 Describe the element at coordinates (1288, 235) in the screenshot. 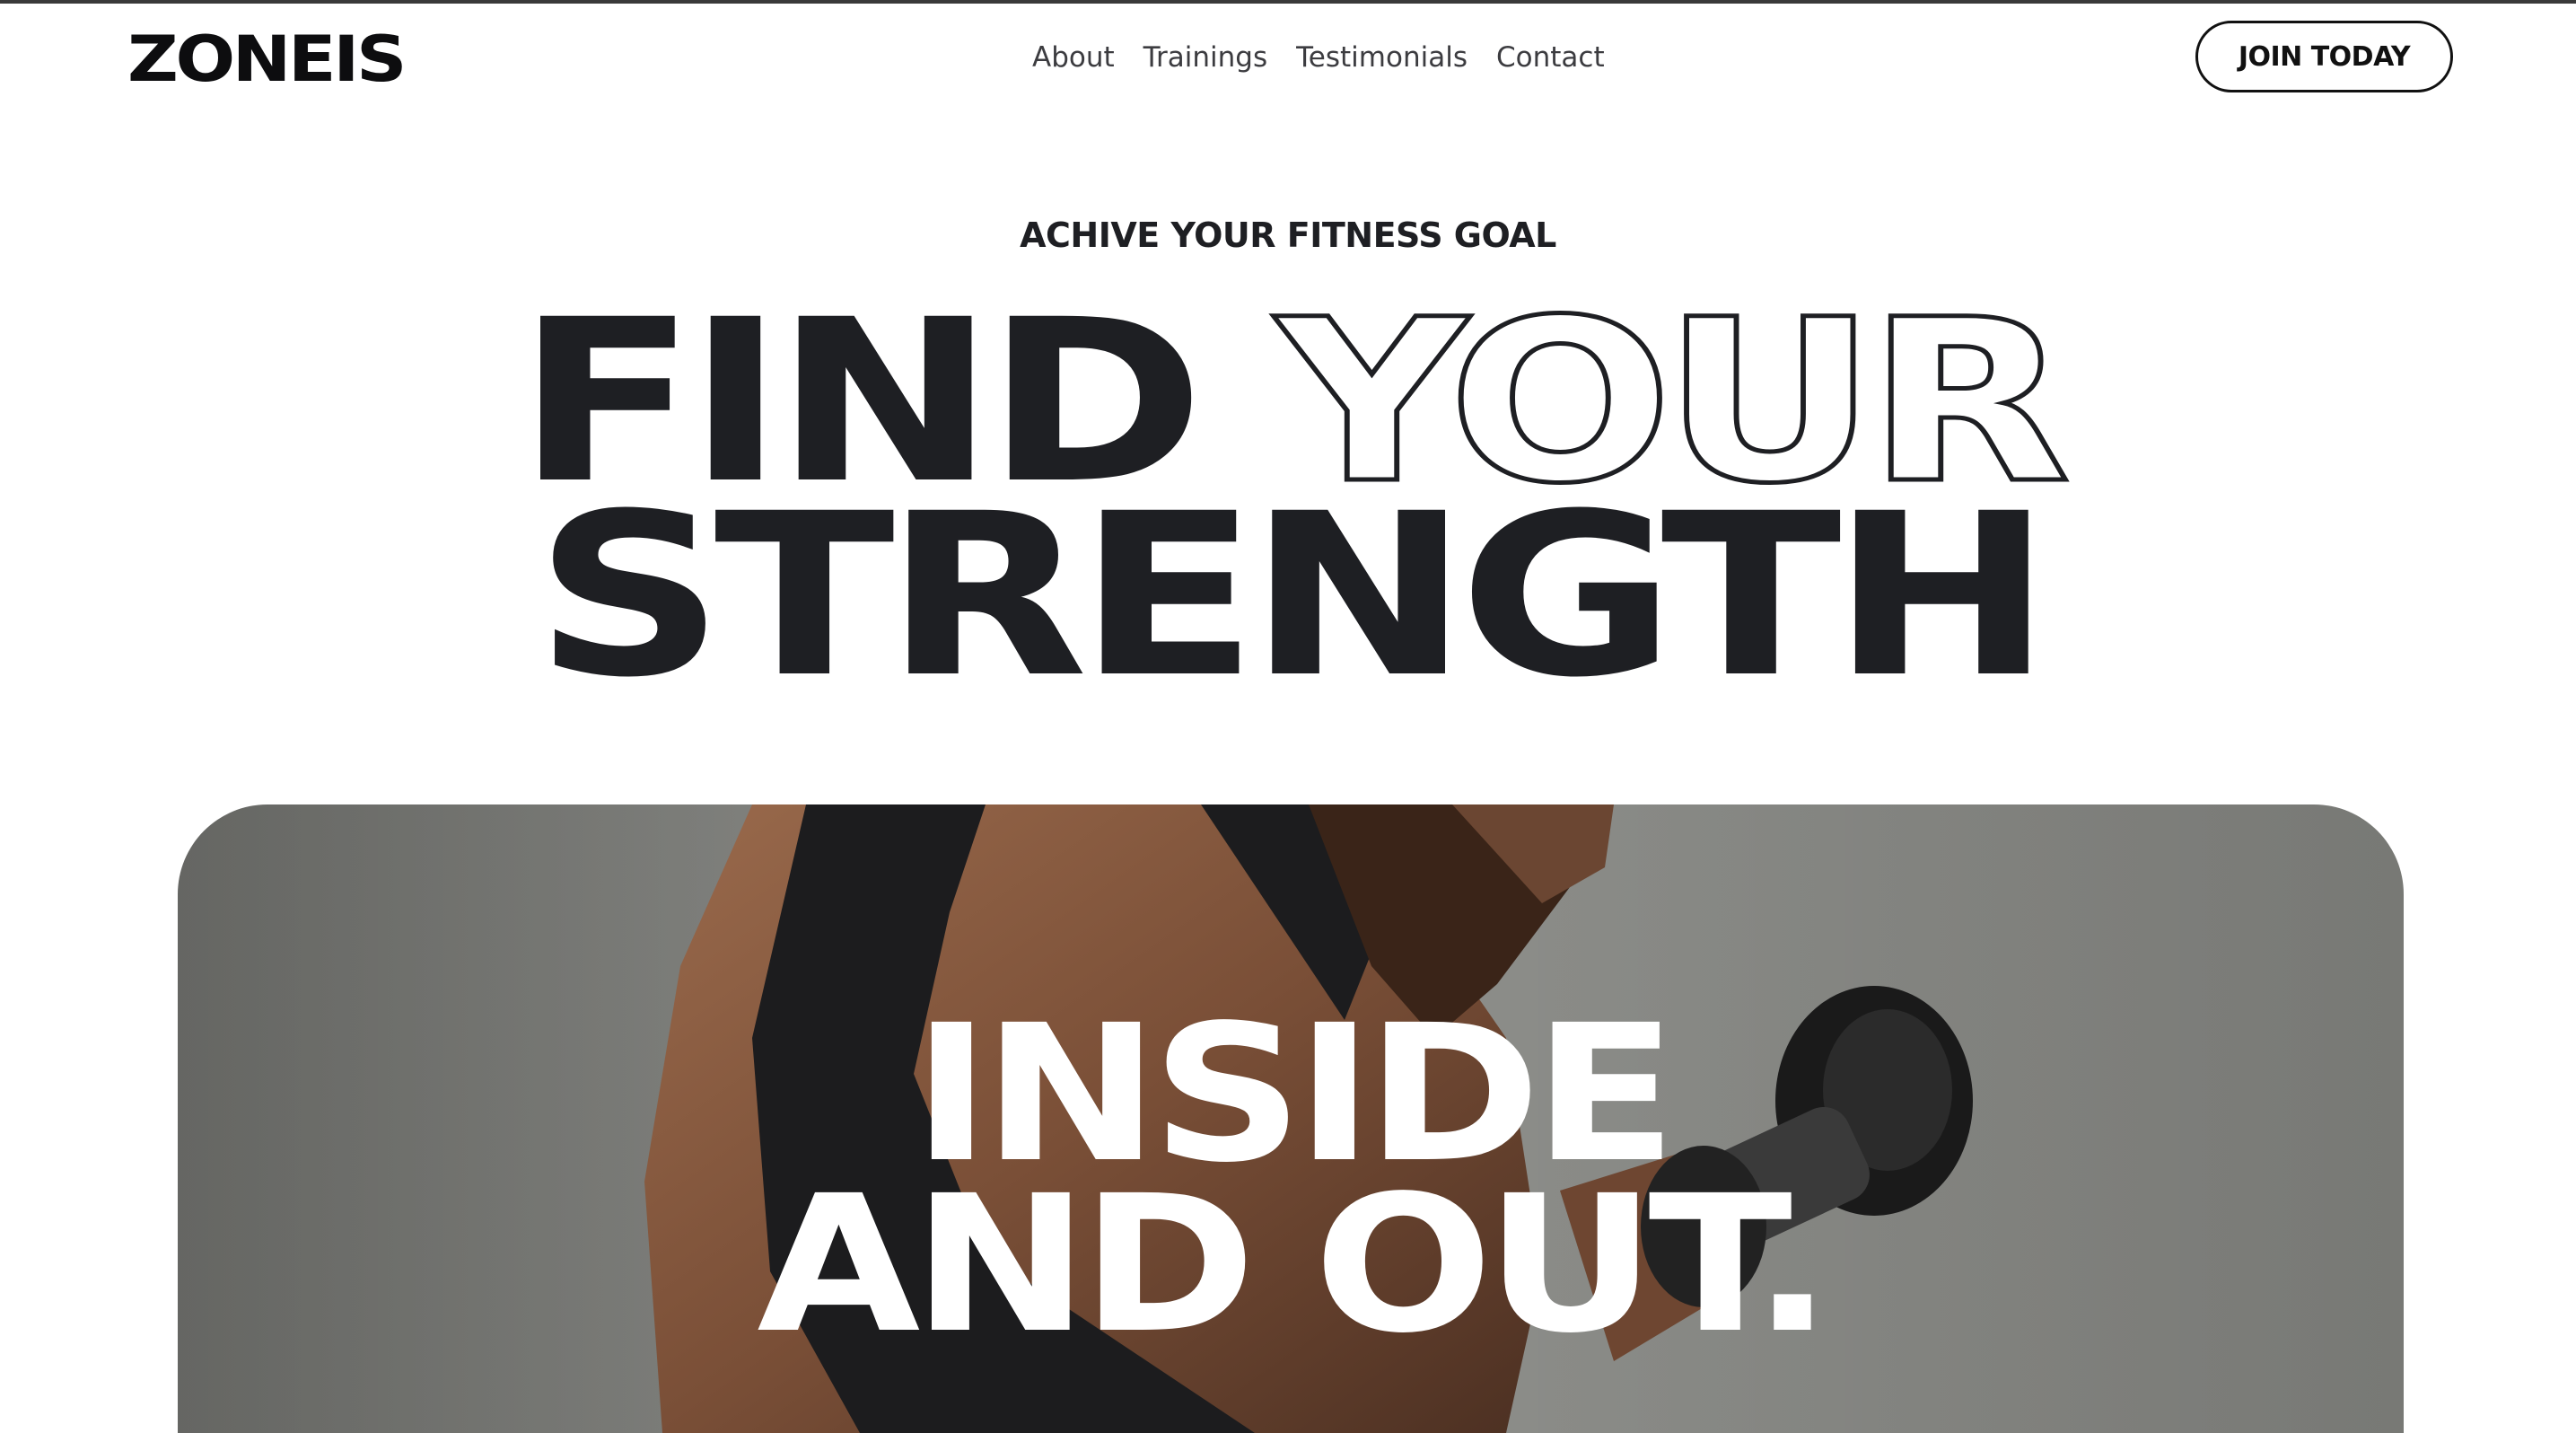

I see `hero-eyebrow: ACHIVE YOUR FITNESS GOAL` at that location.